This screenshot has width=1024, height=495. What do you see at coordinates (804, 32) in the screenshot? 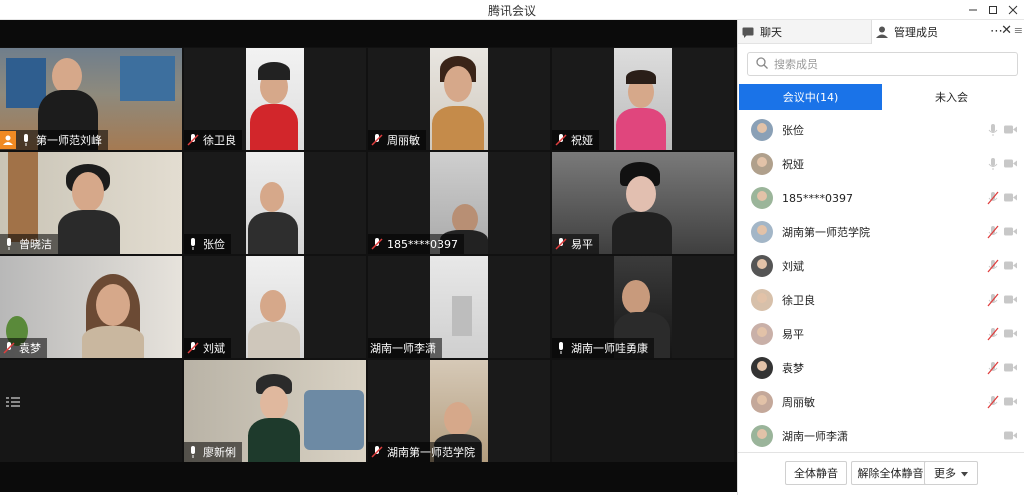
I see `tab-chat: 聊天` at bounding box center [804, 32].